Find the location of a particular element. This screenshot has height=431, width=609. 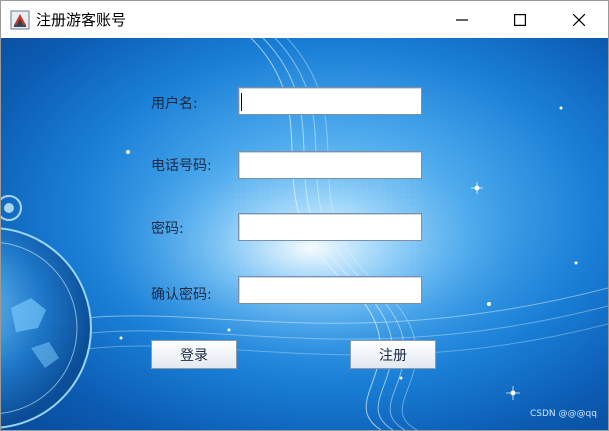

phone-input is located at coordinates (330, 165).